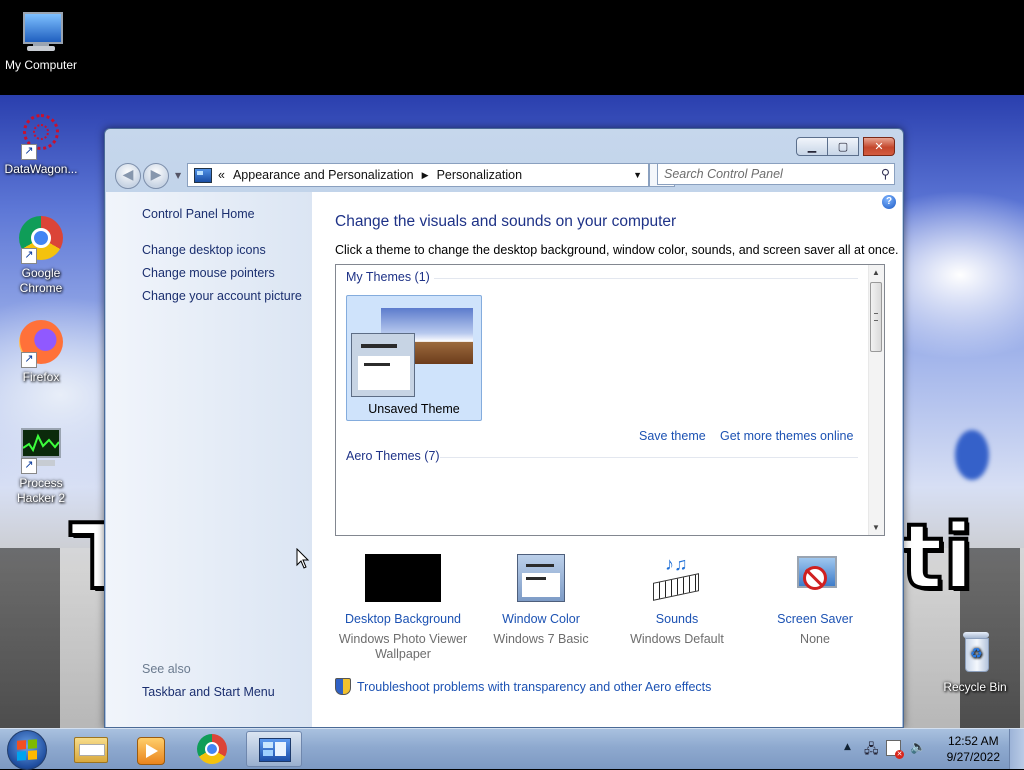  Describe the element at coordinates (541, 619) in the screenshot. I see `setting-label: Window Color` at that location.